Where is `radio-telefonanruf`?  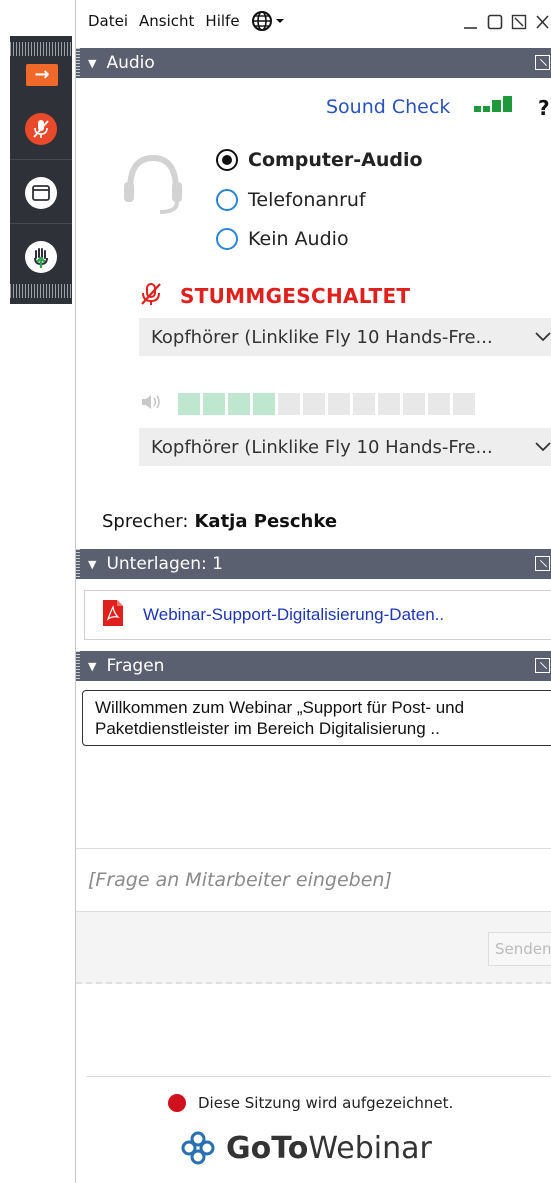
radio-telefonanruf is located at coordinates (227, 200).